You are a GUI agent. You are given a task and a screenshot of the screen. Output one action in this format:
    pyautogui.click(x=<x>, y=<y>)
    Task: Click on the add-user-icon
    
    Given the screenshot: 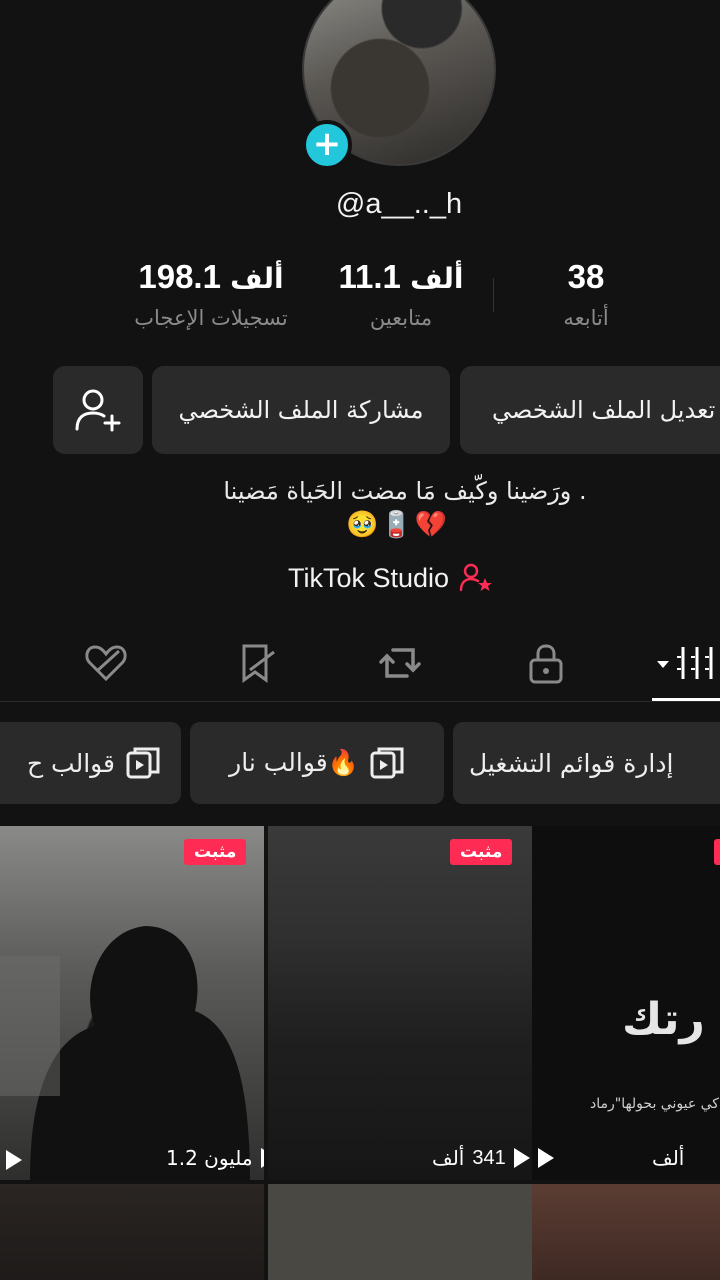 What is the action you would take?
    pyautogui.click(x=98, y=410)
    